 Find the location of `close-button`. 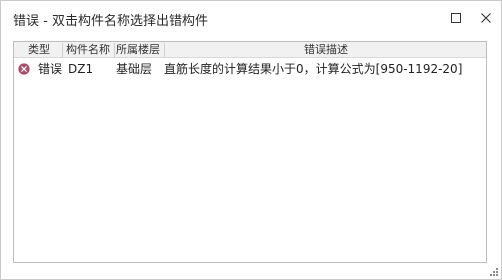

close-button is located at coordinates (486, 18).